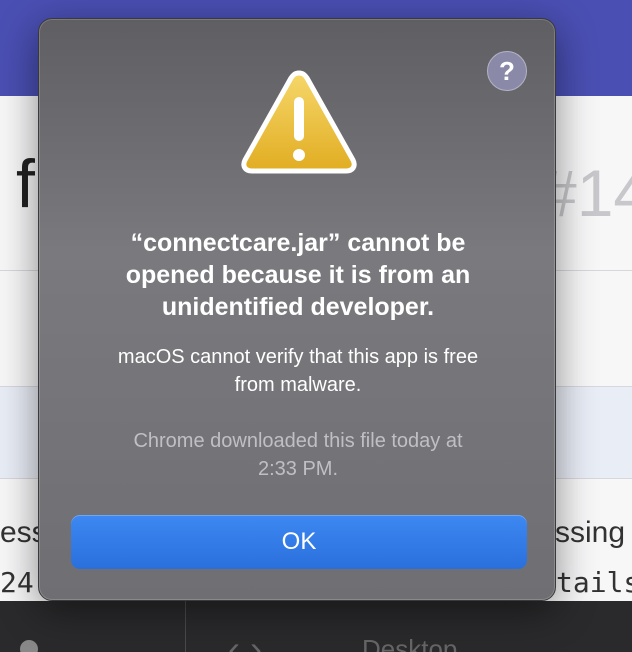 This screenshot has width=632, height=652. I want to click on warning-icon, so click(299, 122).